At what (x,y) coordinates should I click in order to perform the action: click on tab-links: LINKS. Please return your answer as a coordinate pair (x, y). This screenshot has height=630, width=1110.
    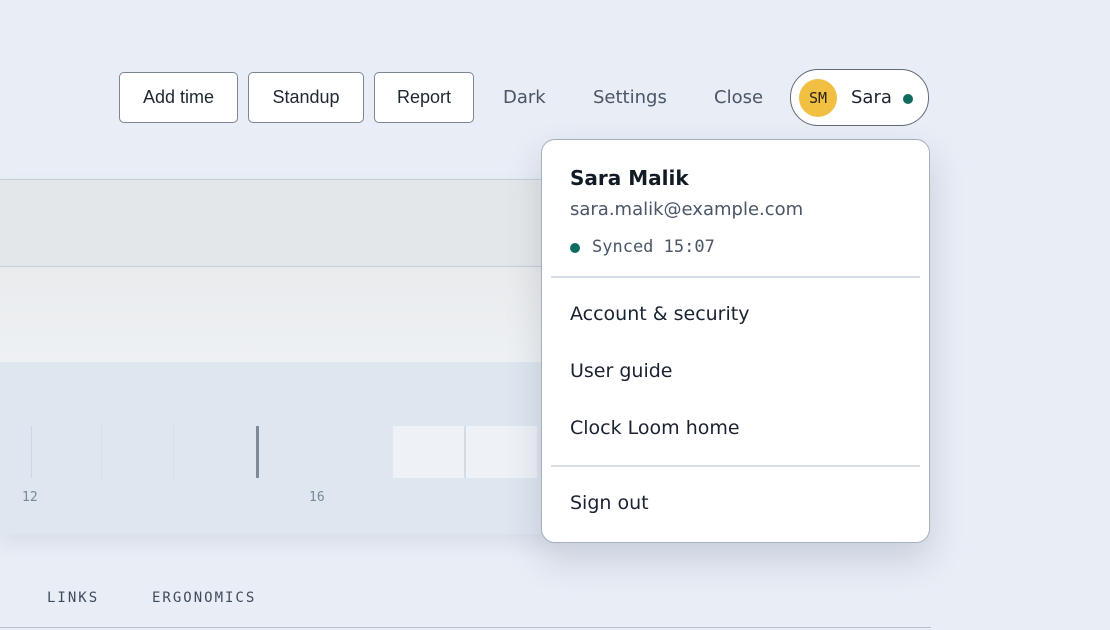
    Looking at the image, I should click on (73, 598).